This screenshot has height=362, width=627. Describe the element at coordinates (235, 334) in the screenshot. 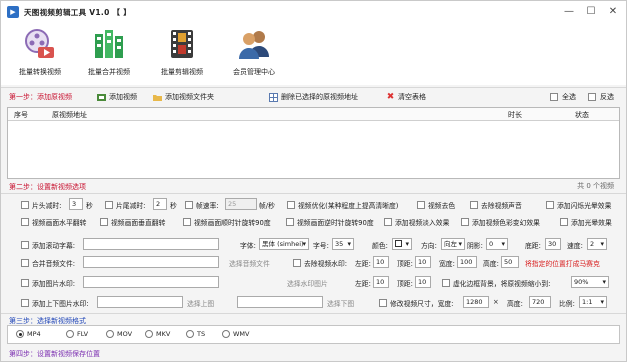

I see `format-wmv-radio: WMV` at that location.